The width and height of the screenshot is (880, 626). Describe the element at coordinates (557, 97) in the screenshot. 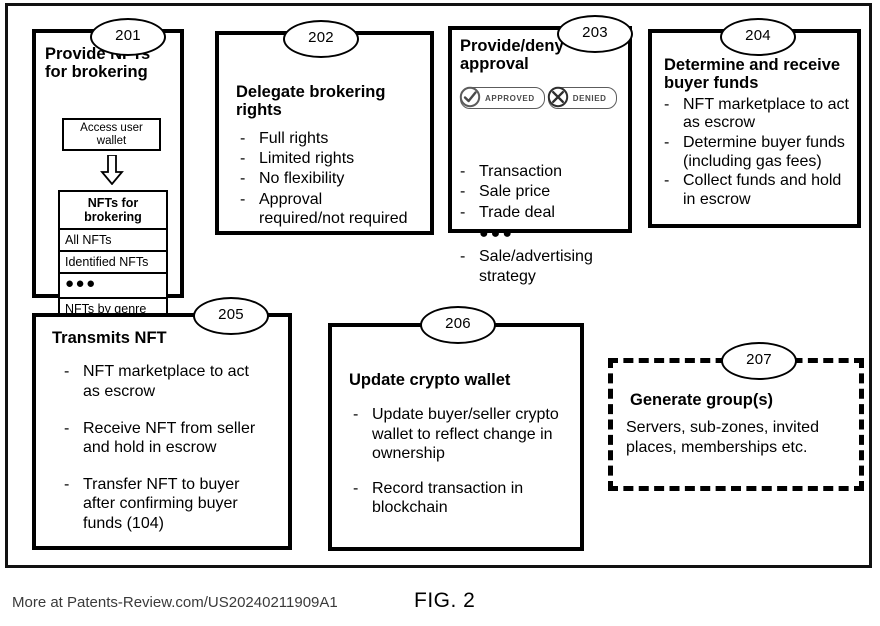

I see `x-circle-icon` at that location.